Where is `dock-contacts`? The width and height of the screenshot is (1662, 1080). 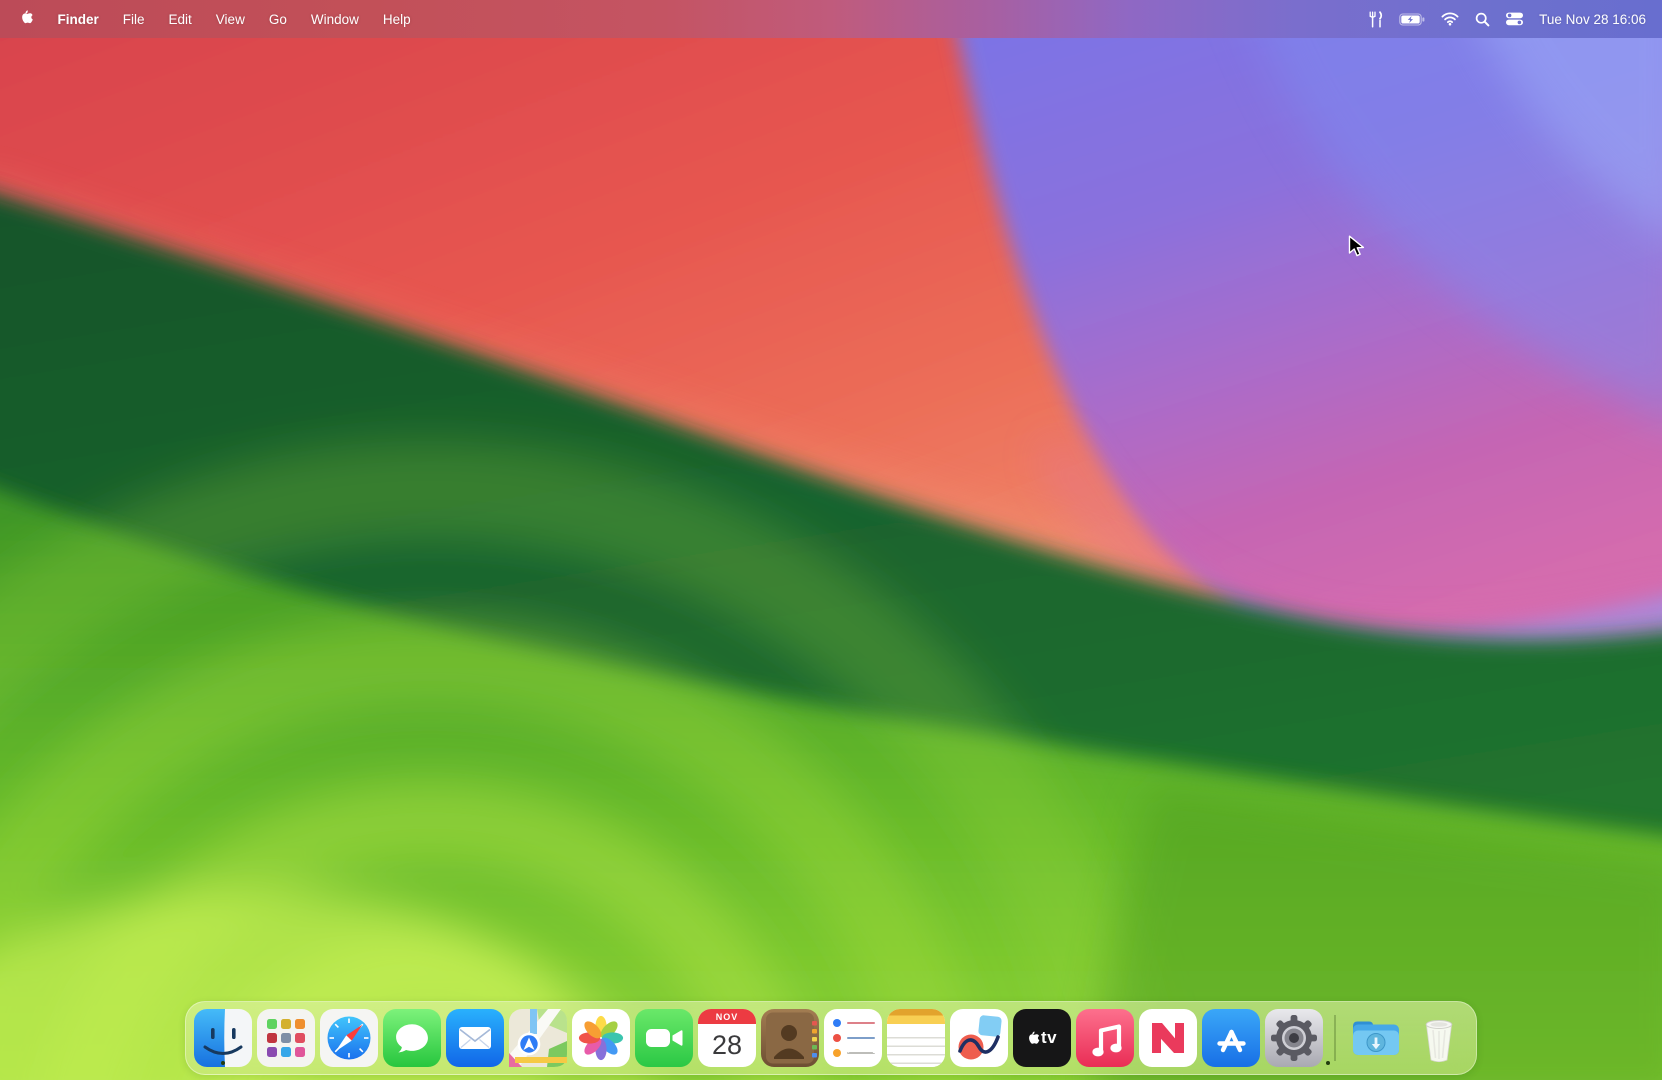
dock-contacts is located at coordinates (790, 1038).